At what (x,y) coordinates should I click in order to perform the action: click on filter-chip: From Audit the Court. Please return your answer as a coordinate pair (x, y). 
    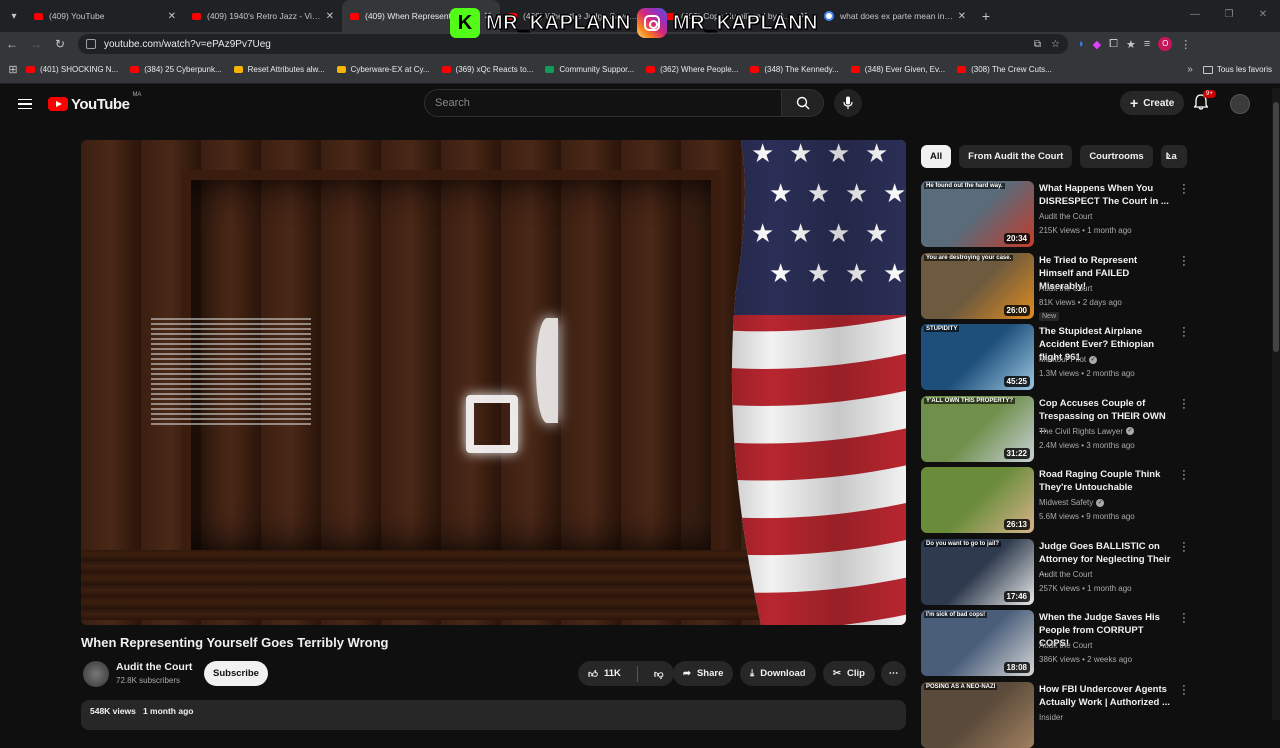
    Looking at the image, I should click on (1016, 156).